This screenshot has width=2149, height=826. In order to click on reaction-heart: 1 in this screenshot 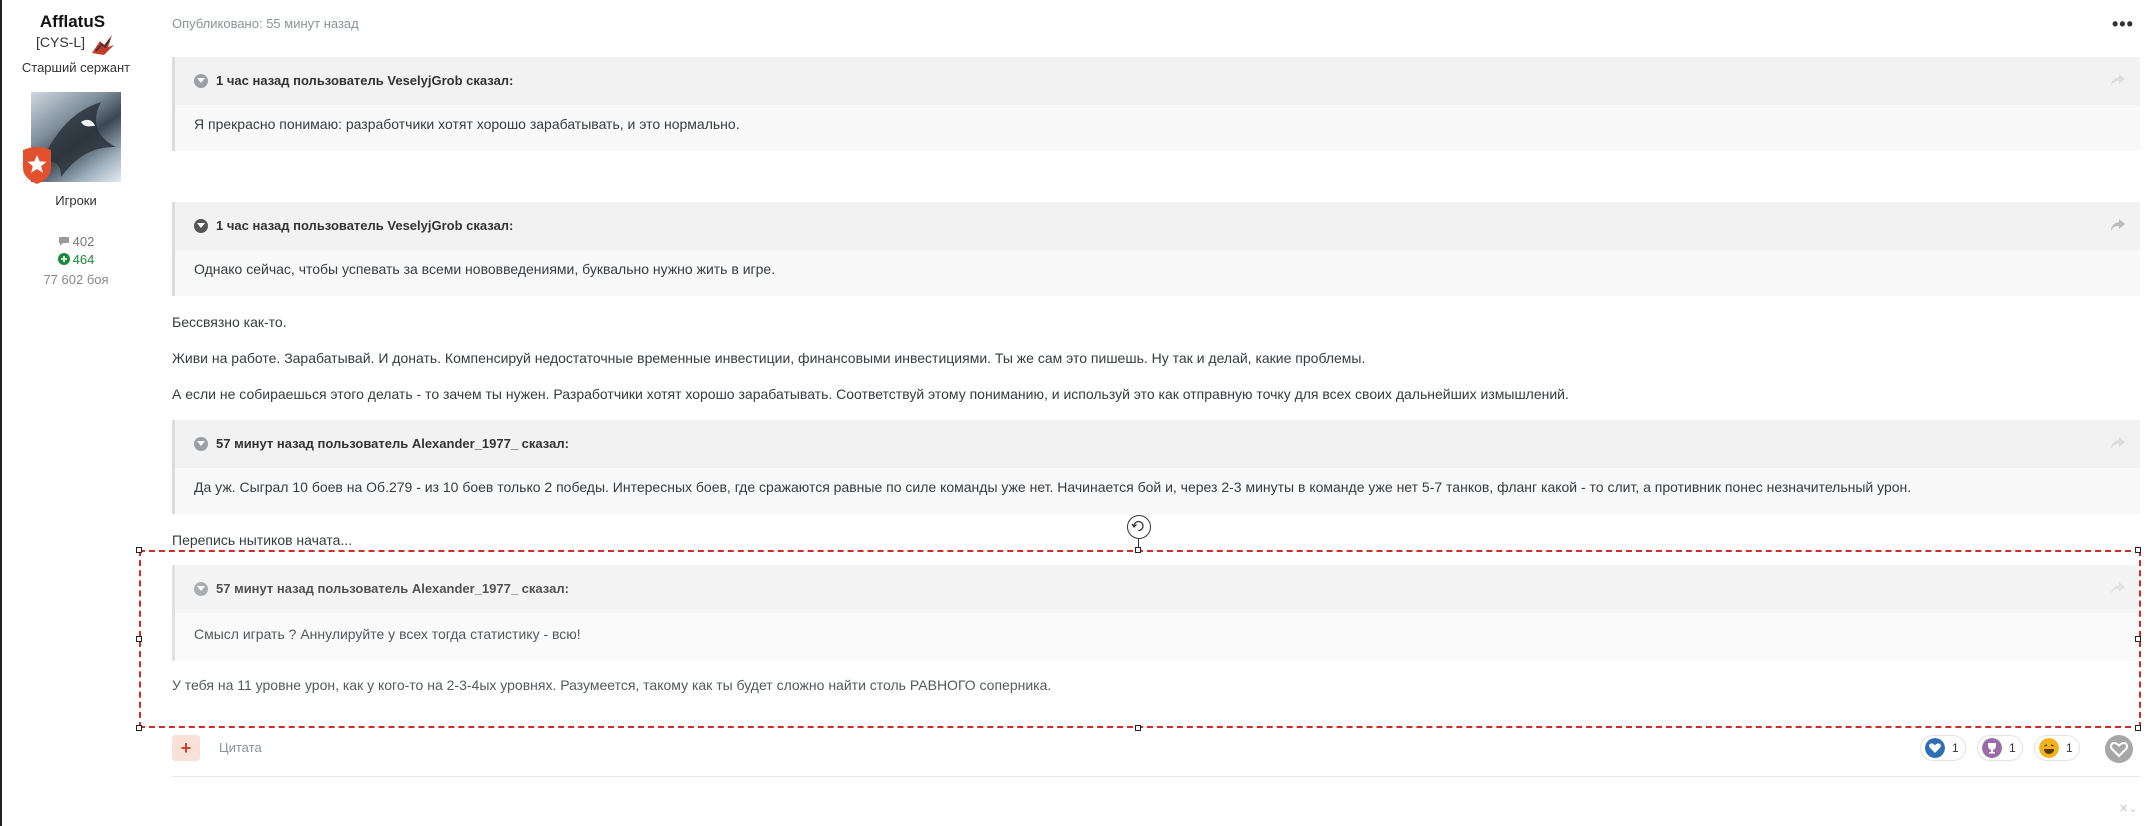, I will do `click(1943, 748)`.